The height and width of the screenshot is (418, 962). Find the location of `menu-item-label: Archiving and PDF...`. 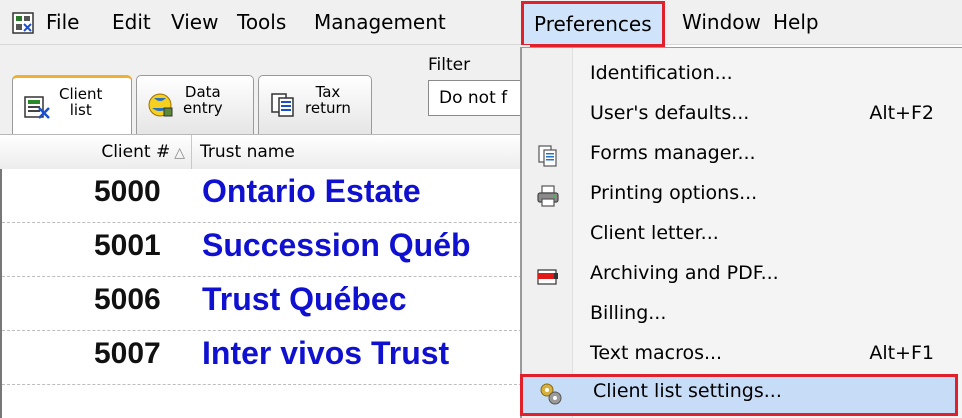

menu-item-label: Archiving and PDF... is located at coordinates (684, 273).